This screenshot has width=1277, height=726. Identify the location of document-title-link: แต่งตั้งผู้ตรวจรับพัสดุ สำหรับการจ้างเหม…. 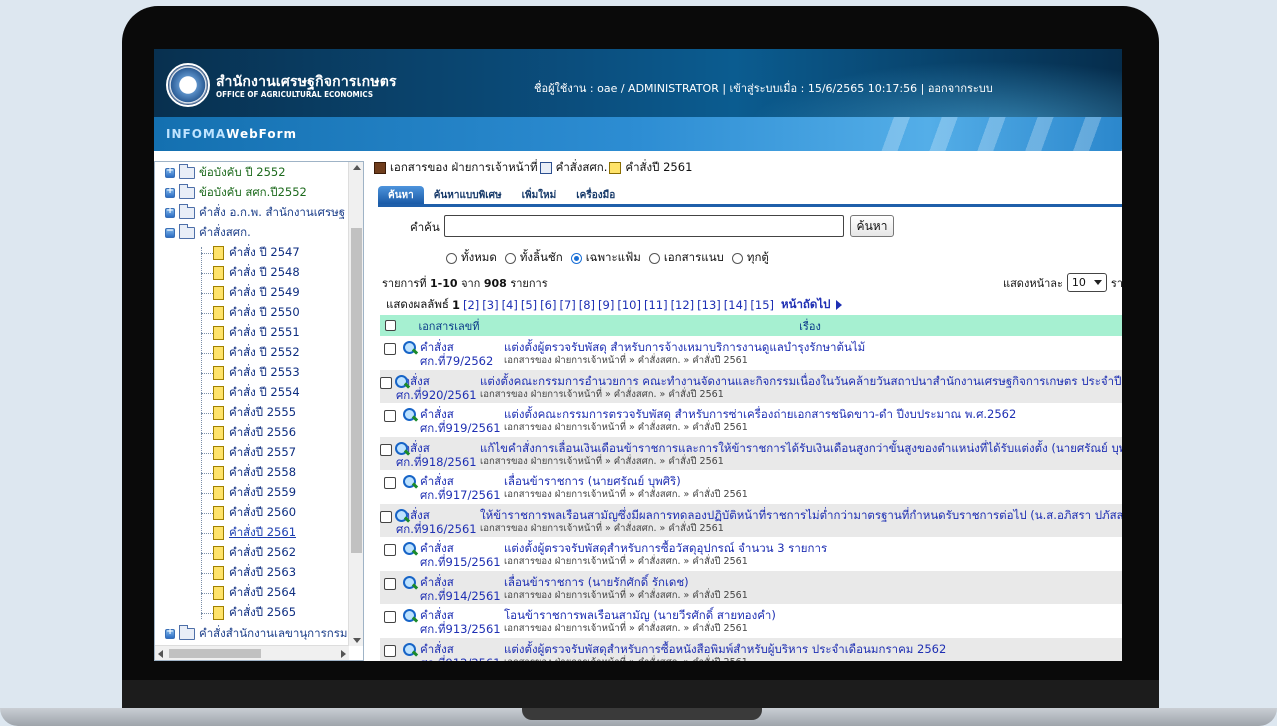
(813, 347).